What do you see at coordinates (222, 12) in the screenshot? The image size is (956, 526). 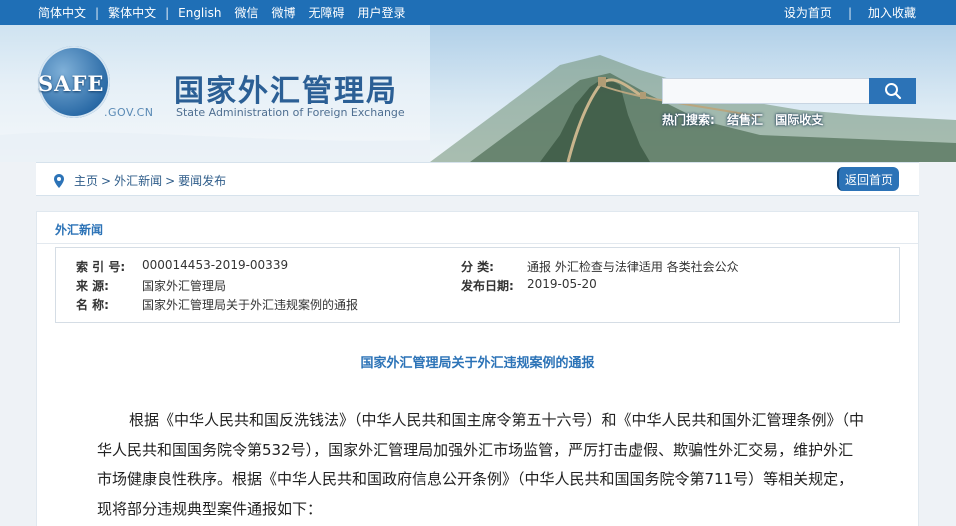 I see `top-bar-left-links: 简体中文 | 繁体中文 | English 微信 微博 无障碍 用户登录` at bounding box center [222, 12].